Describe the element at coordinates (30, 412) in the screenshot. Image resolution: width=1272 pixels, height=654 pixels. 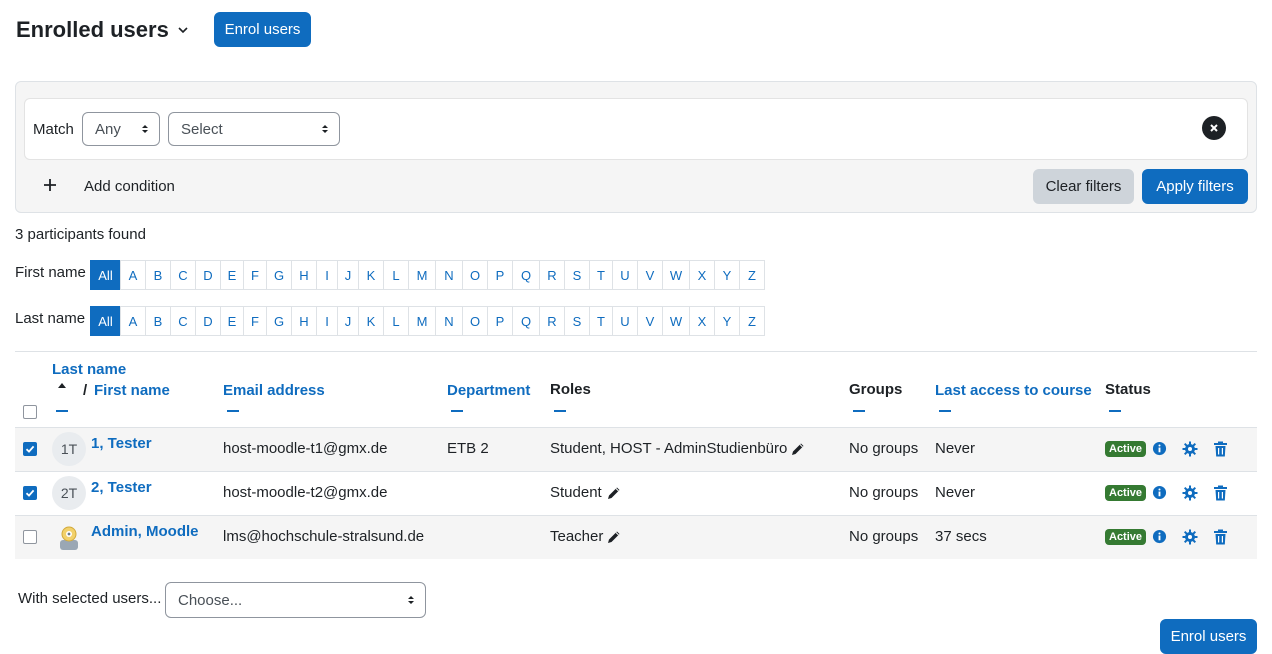
I see `select-all-checkbox` at that location.